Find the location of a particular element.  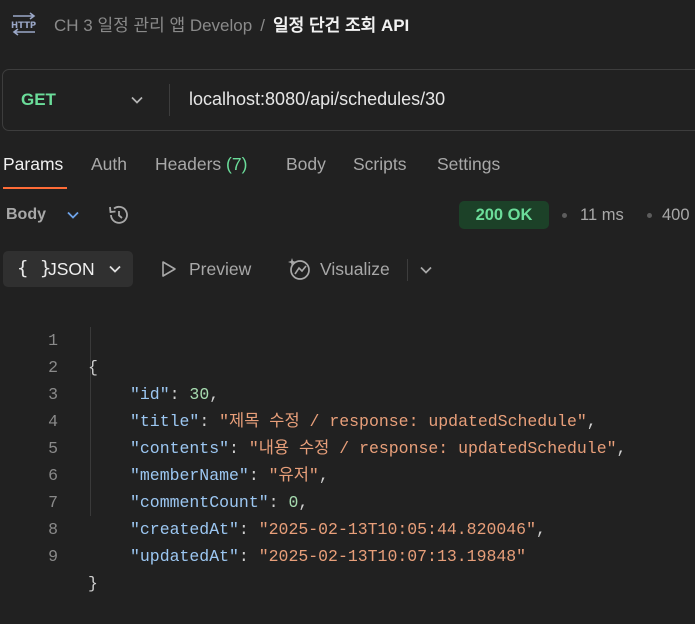

json-value: "2025-02-13T10:07:13.19848" is located at coordinates (392, 556).